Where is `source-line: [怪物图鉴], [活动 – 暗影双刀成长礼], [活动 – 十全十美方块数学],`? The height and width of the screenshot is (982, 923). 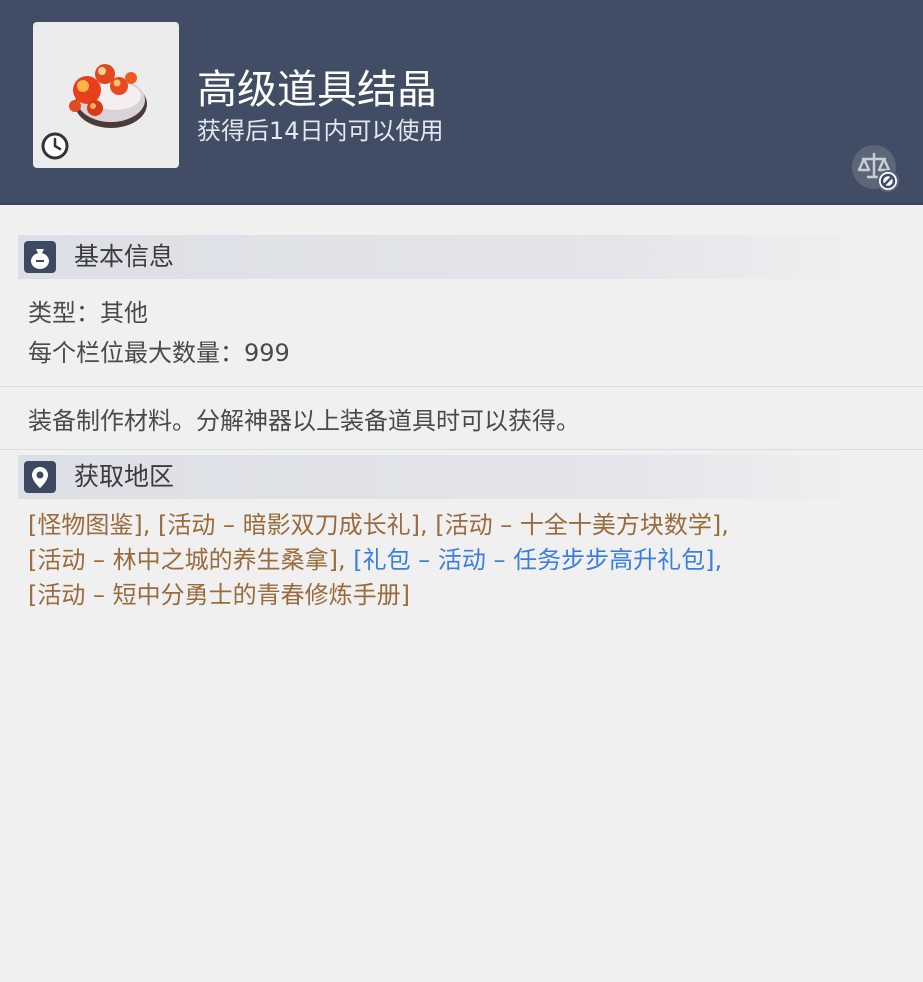 source-line: [怪物图鉴], [活动 – 暗影双刀成长礼], [活动 – 十全十美方块数学], is located at coordinates (463, 525).